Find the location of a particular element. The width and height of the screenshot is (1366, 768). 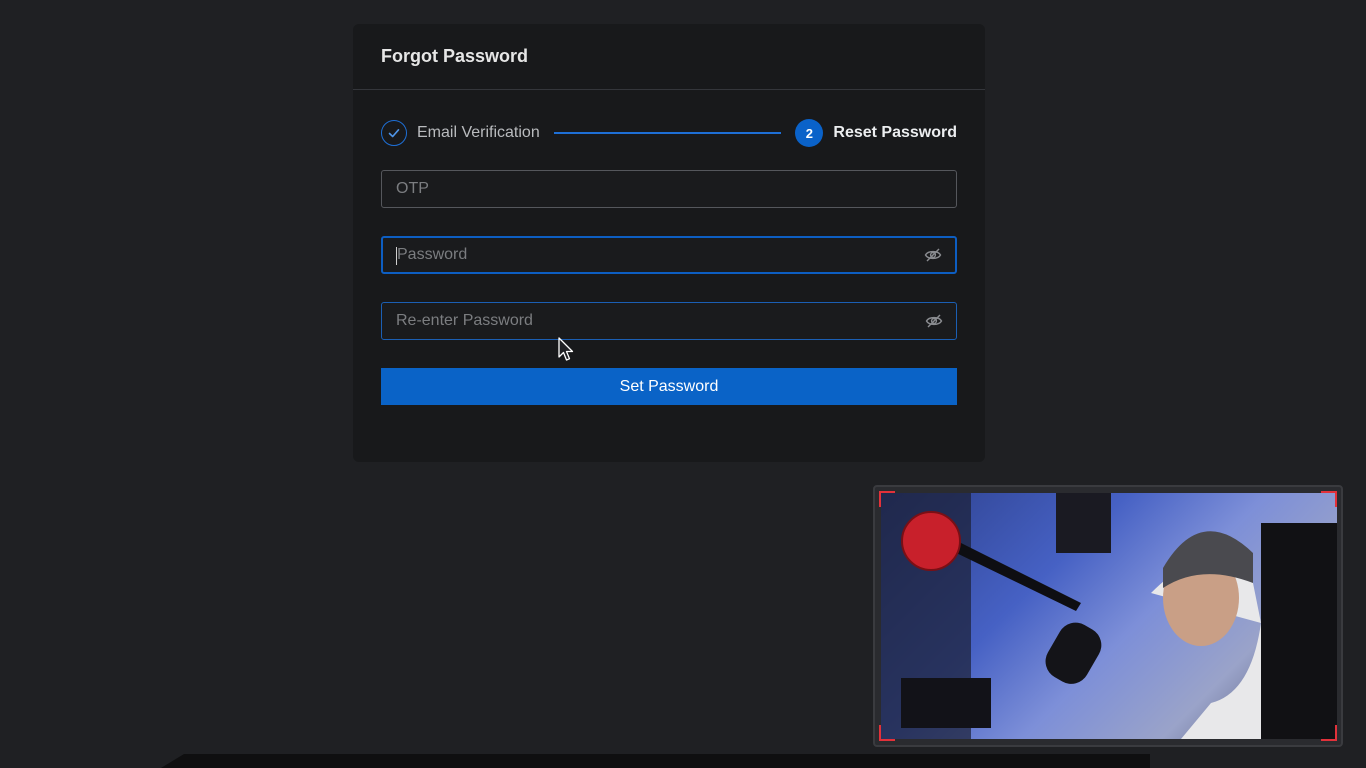

step-reset-password: 2 Reset Password is located at coordinates (876, 133).